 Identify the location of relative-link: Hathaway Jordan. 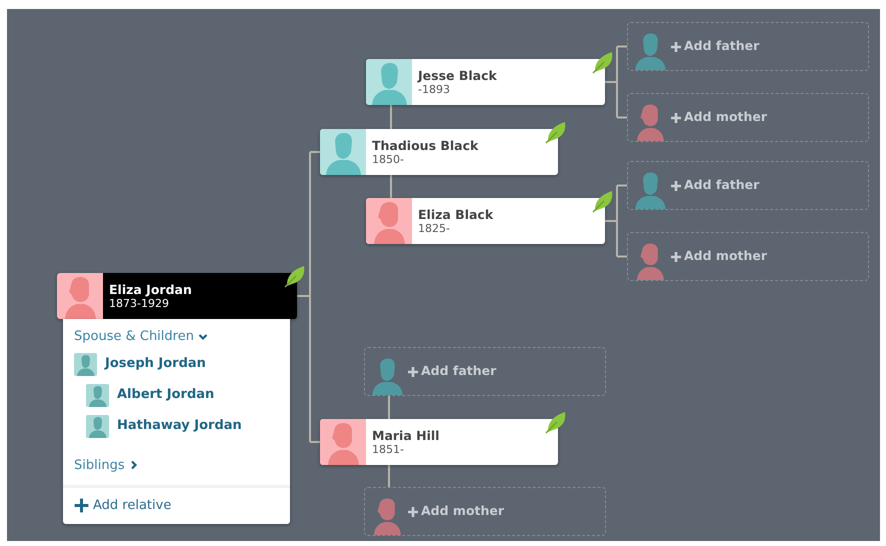
(164, 426).